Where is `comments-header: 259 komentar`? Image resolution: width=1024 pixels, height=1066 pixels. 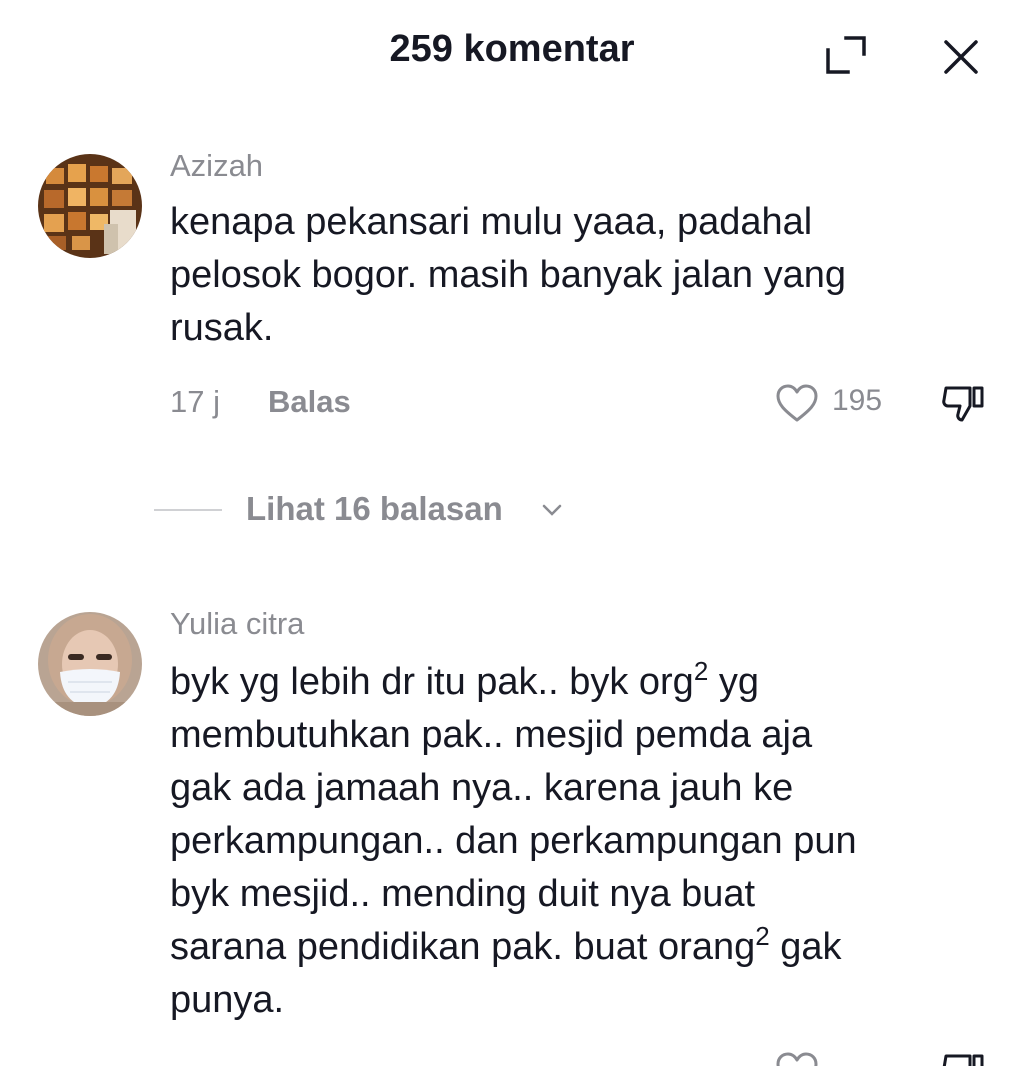
comments-header: 259 komentar is located at coordinates (512, 50).